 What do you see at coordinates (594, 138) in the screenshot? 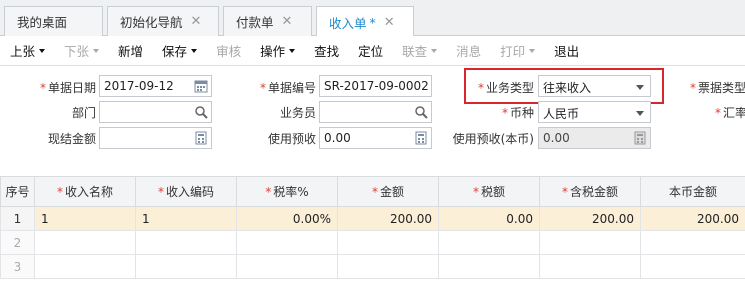
I see `use-prepaid-local-field: 0.00` at bounding box center [594, 138].